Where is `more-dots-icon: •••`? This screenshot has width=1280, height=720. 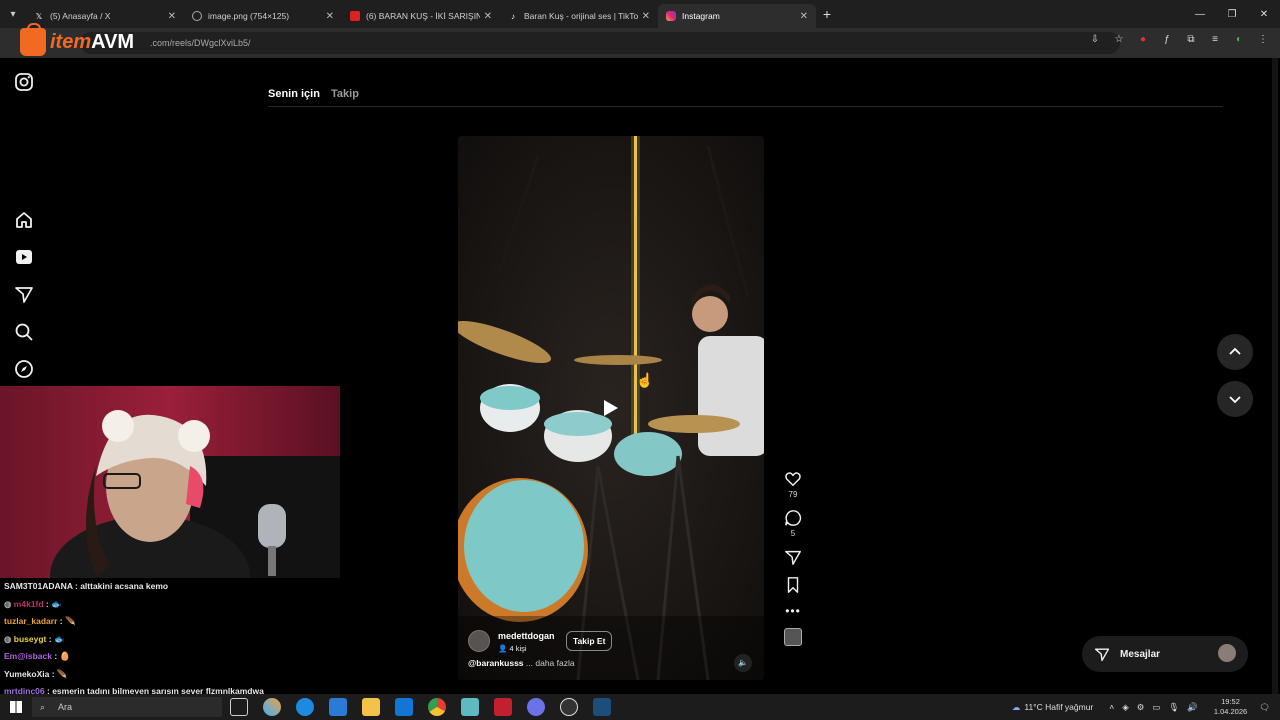 more-dots-icon: ••• is located at coordinates (793, 611).